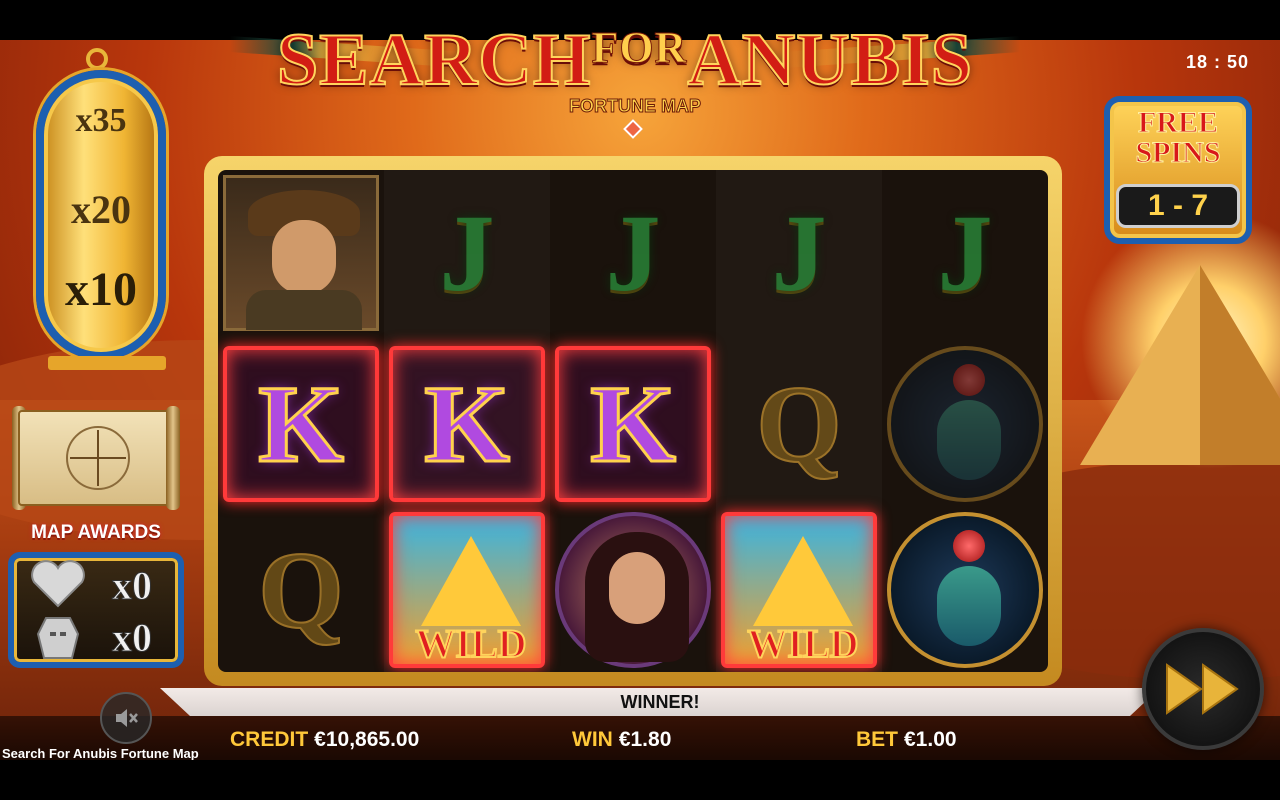 The image size is (1280, 800). What do you see at coordinates (639, 48) in the screenshot?
I see `logo-title-for: FOR` at bounding box center [639, 48].